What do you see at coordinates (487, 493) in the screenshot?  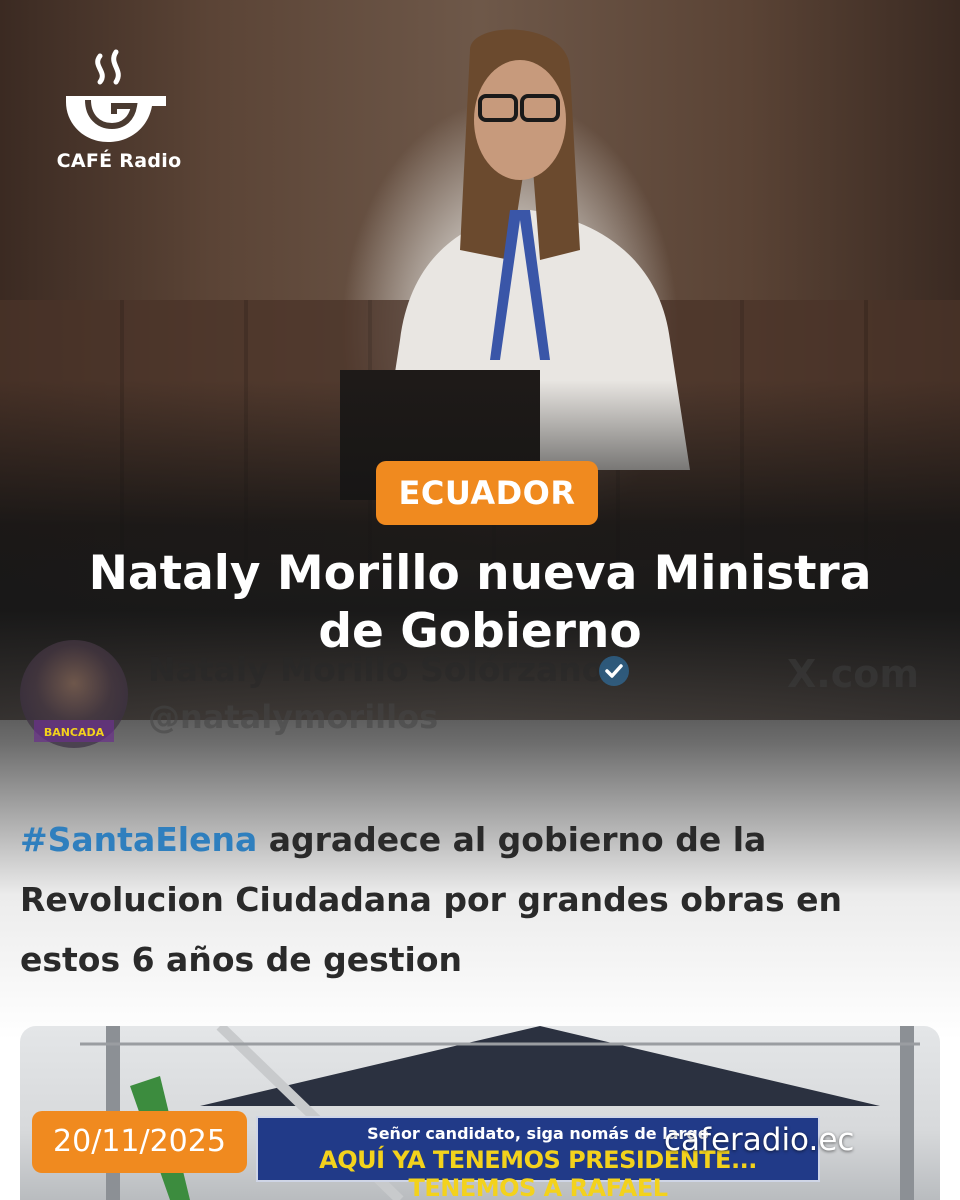 I see `category-tag: ECUADOR` at bounding box center [487, 493].